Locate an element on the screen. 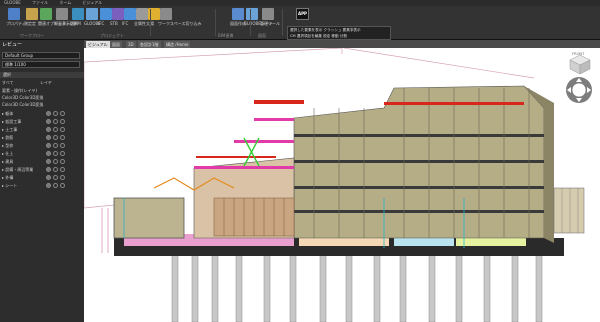 This screenshot has height=322, width=600. flyout-item: 選択項目を編集 is located at coordinates (309, 36).